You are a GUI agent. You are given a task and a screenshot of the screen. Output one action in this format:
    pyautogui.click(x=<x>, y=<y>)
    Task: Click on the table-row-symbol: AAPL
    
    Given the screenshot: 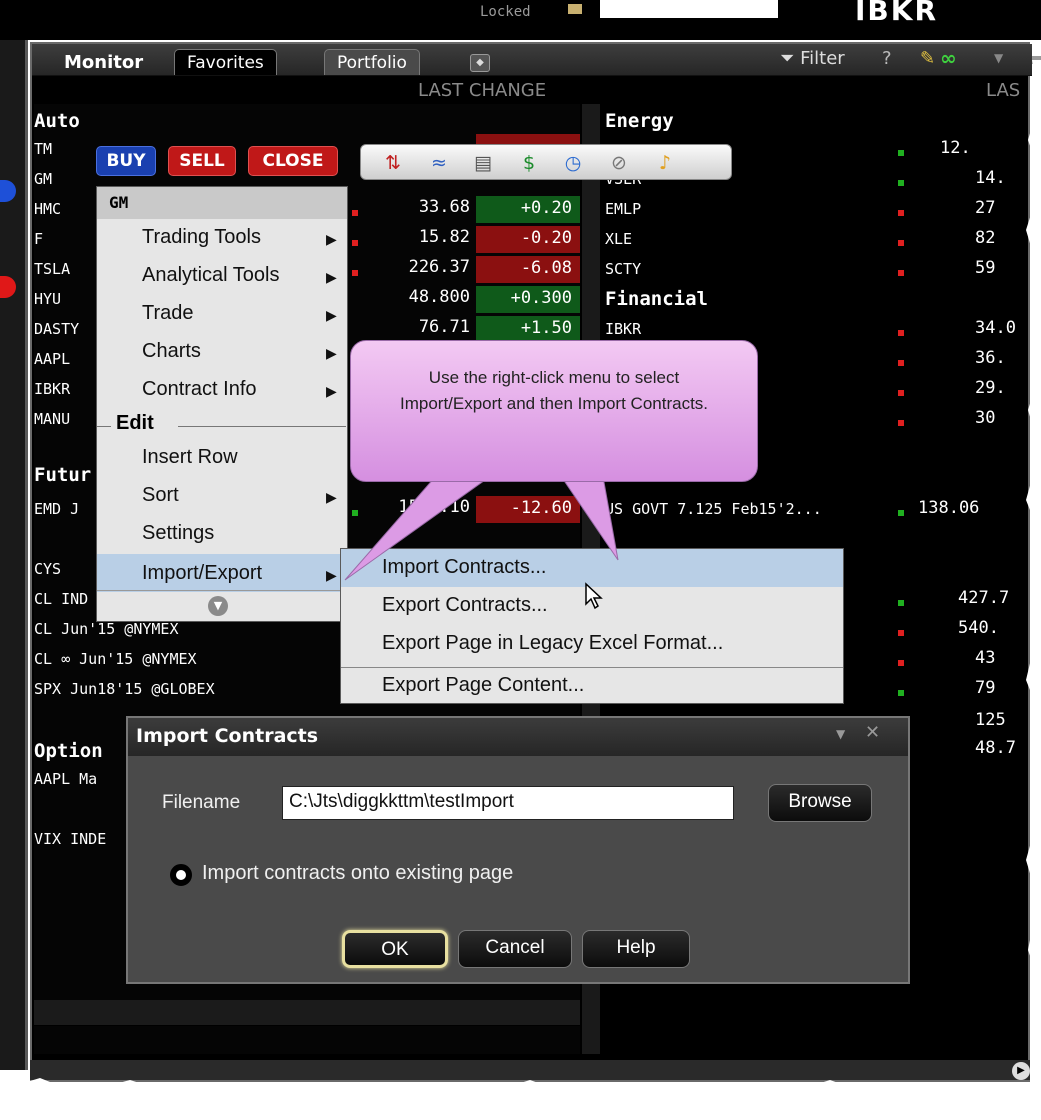 What is the action you would take?
    pyautogui.click(x=52, y=359)
    